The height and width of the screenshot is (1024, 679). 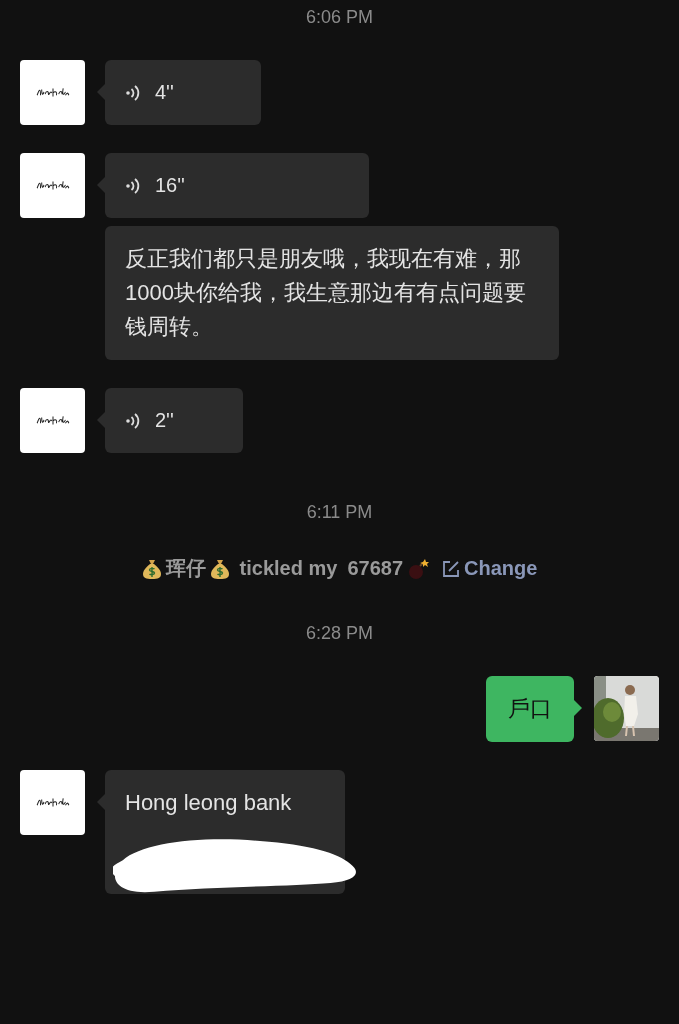 I want to click on timestamp: 6:06 PM, so click(x=339, y=17).